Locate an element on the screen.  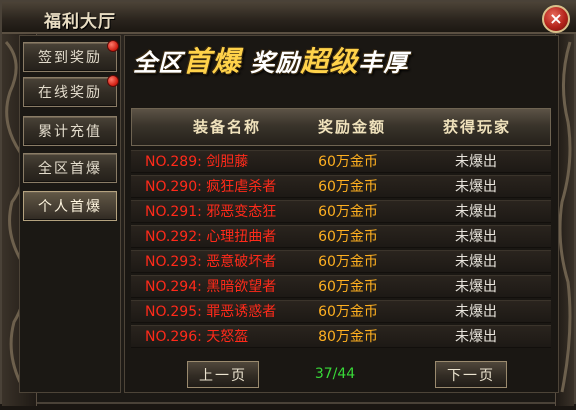
item-name: NO.294: 黑暗欲望者 is located at coordinates (211, 287).